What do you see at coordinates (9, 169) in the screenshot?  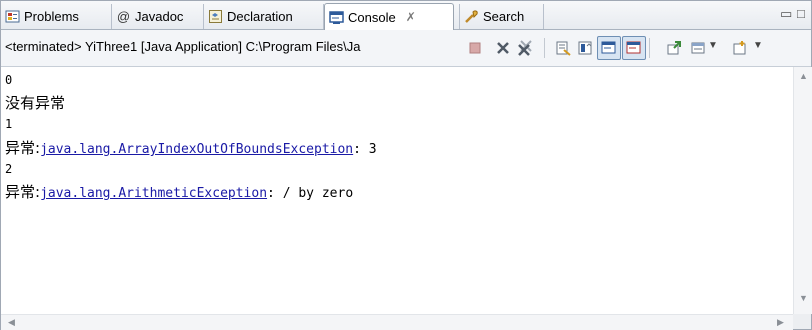 I see `output-line: 2` at bounding box center [9, 169].